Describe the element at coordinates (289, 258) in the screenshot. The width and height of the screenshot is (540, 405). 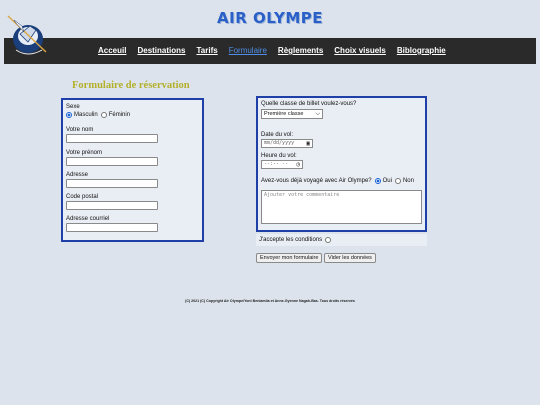
I see `submit-button: Envoyer mon formulaire` at that location.